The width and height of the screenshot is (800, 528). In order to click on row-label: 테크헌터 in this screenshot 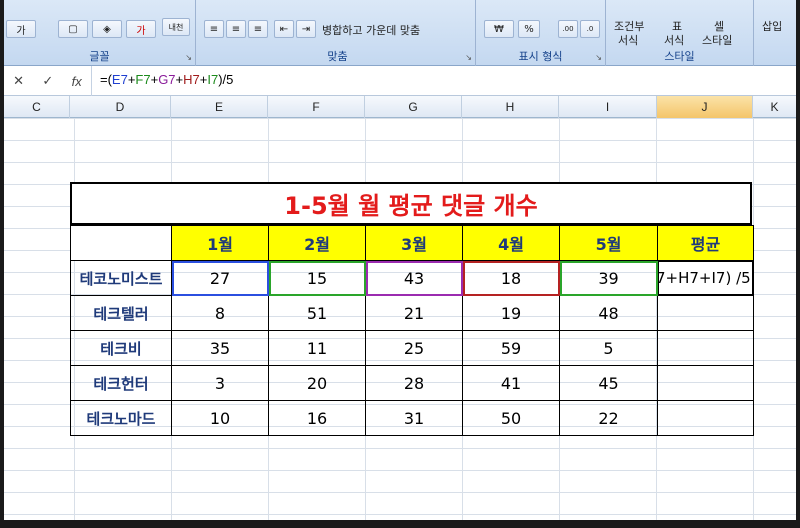, I will do `click(121, 383)`.